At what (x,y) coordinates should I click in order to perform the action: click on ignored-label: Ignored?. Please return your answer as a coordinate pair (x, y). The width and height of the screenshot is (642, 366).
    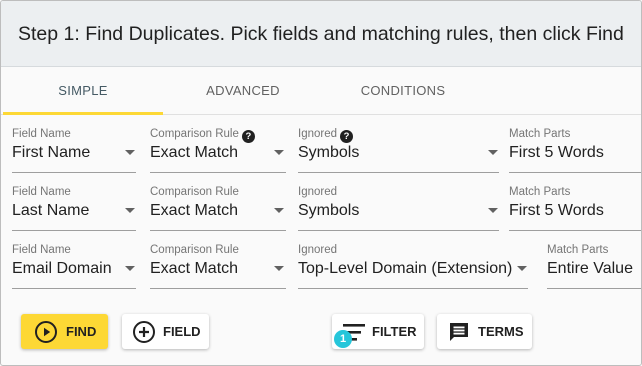
    Looking at the image, I should click on (326, 135).